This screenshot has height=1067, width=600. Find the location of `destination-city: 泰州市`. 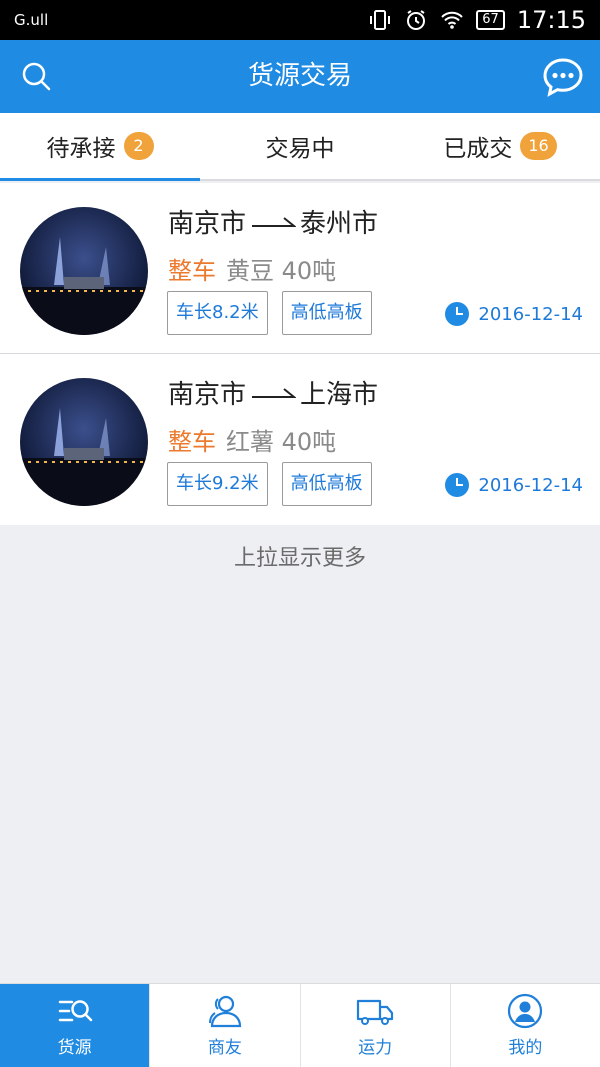

destination-city: 泰州市 is located at coordinates (339, 224).